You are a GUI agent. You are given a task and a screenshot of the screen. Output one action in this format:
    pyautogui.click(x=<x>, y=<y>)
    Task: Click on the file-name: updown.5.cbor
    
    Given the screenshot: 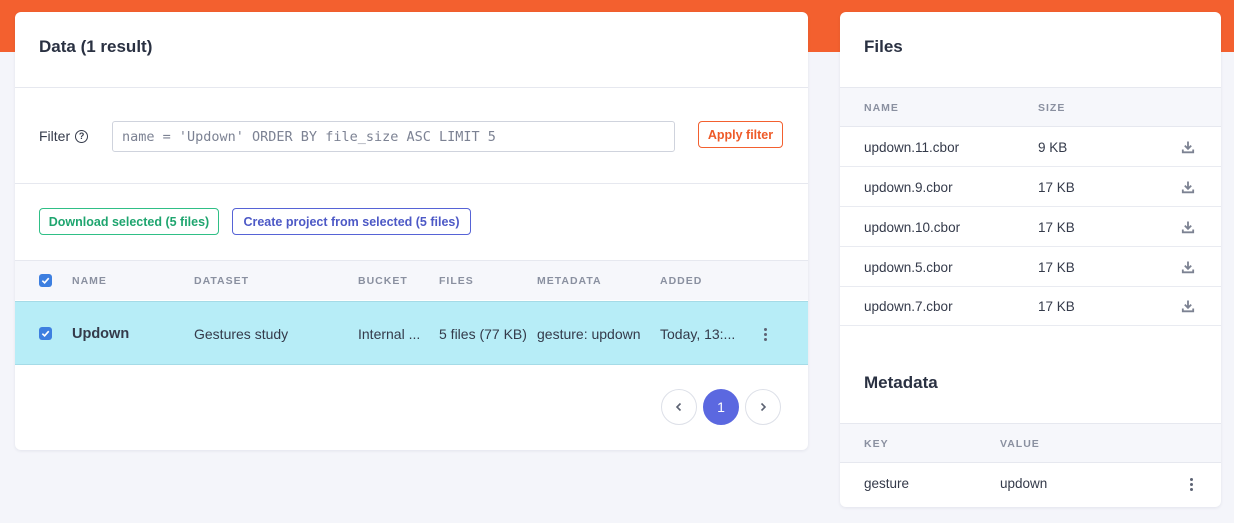 What is the action you would take?
    pyautogui.click(x=908, y=267)
    